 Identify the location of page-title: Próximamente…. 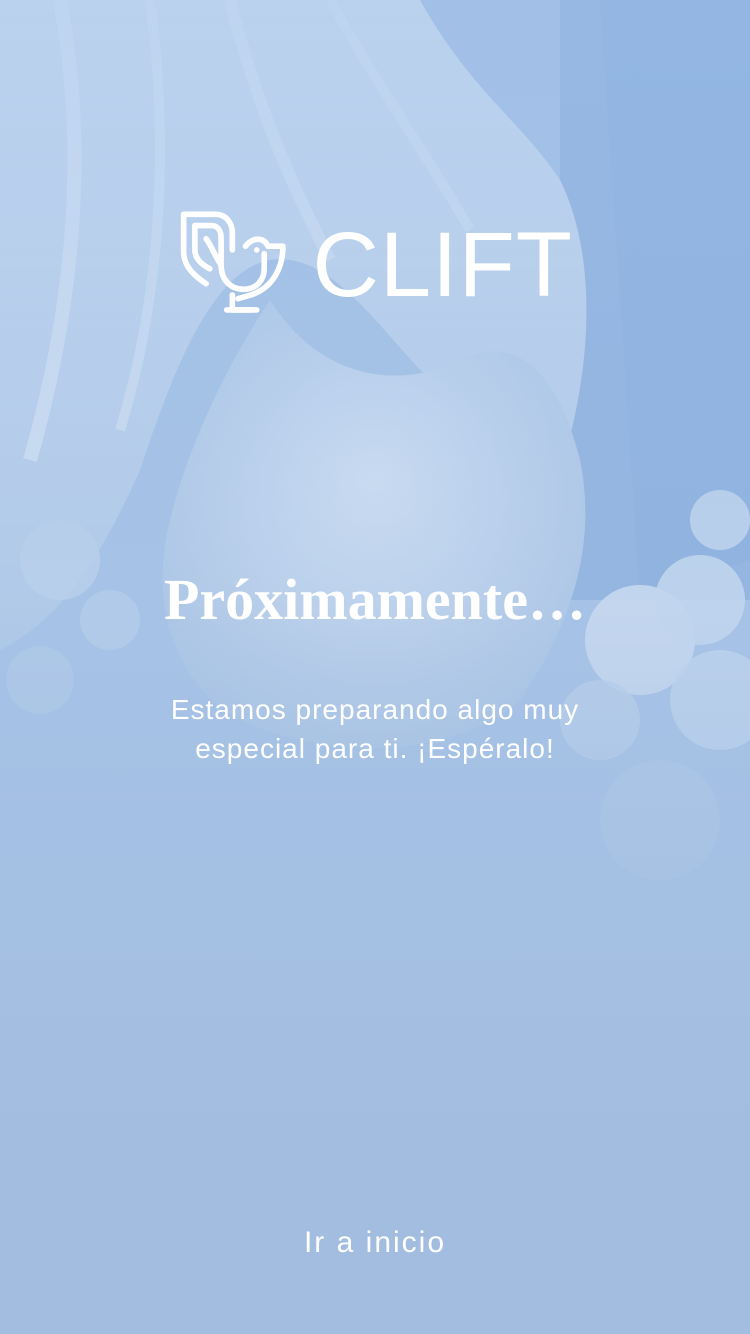
(375, 599).